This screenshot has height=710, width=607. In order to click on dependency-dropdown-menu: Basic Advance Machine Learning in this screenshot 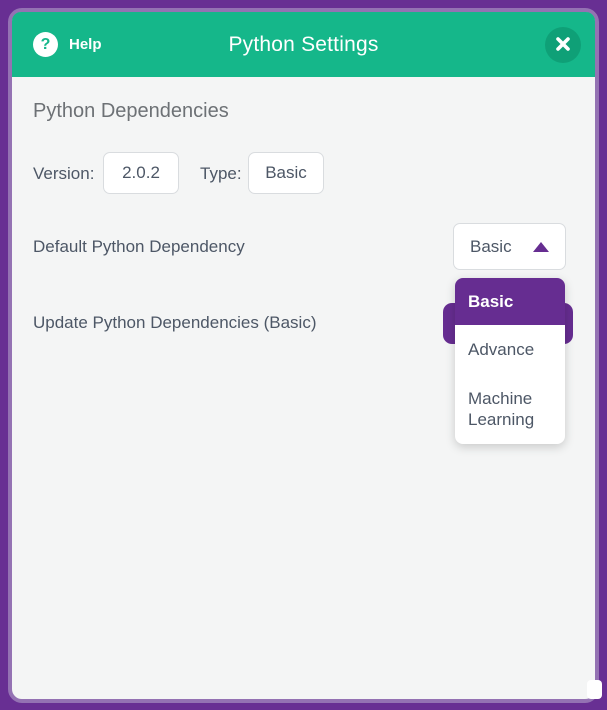, I will do `click(510, 361)`.